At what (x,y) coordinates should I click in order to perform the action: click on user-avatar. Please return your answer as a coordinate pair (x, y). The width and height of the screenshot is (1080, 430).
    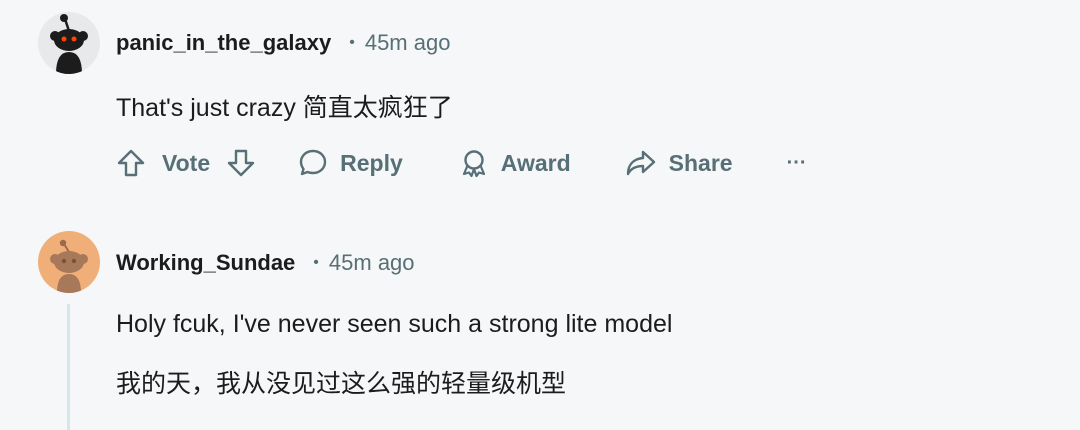
    Looking at the image, I should click on (69, 262).